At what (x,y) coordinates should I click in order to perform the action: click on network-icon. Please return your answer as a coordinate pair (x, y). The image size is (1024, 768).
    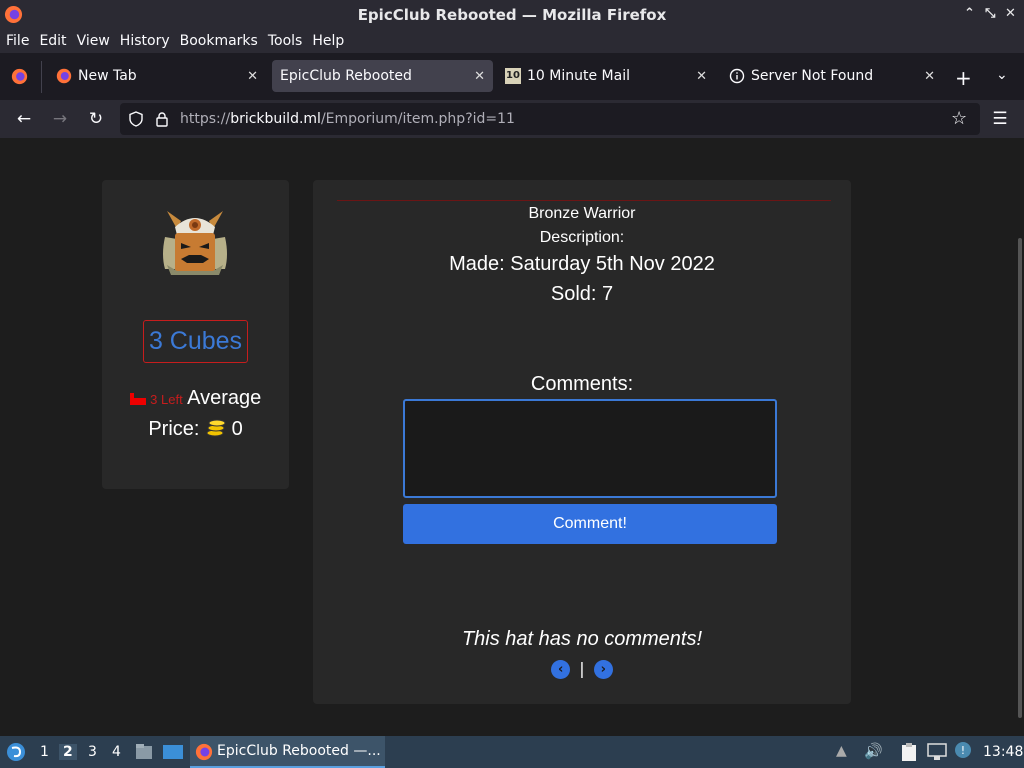
    Looking at the image, I should click on (937, 752).